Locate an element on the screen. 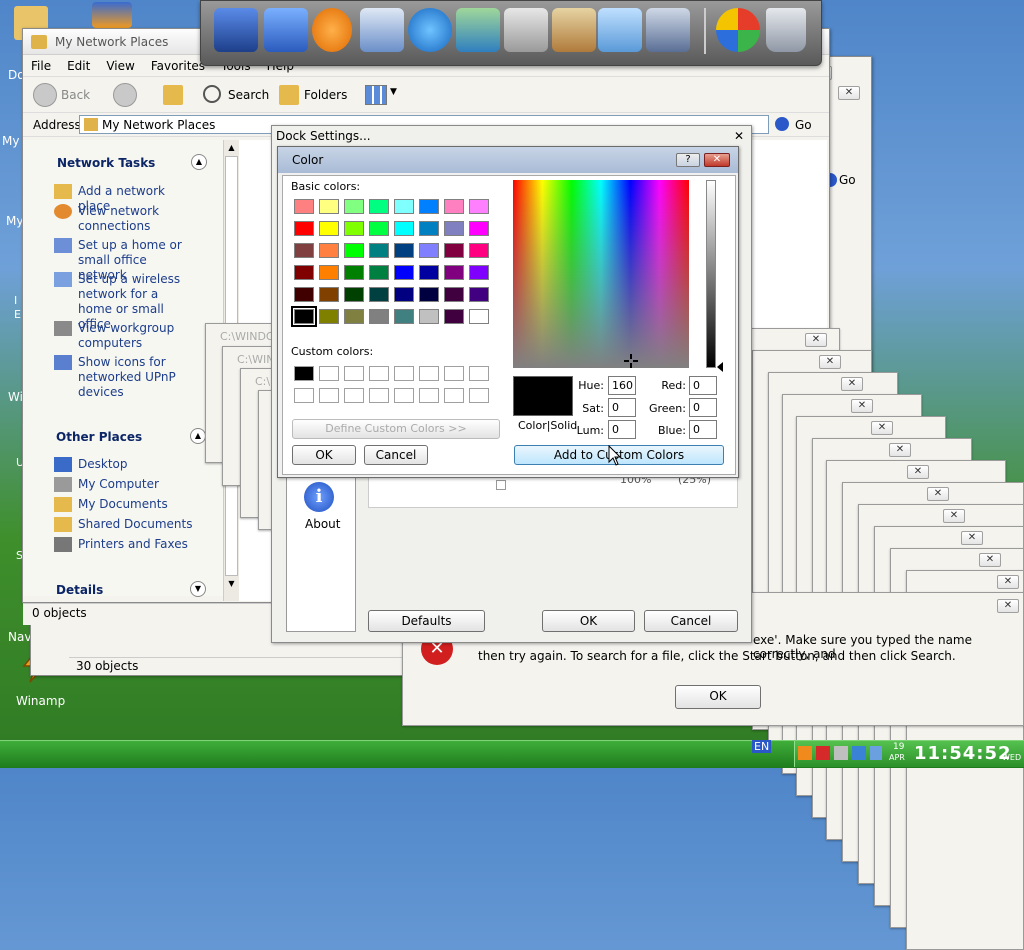 This screenshot has width=1024, height=950. language-indicator: EN is located at coordinates (762, 746).